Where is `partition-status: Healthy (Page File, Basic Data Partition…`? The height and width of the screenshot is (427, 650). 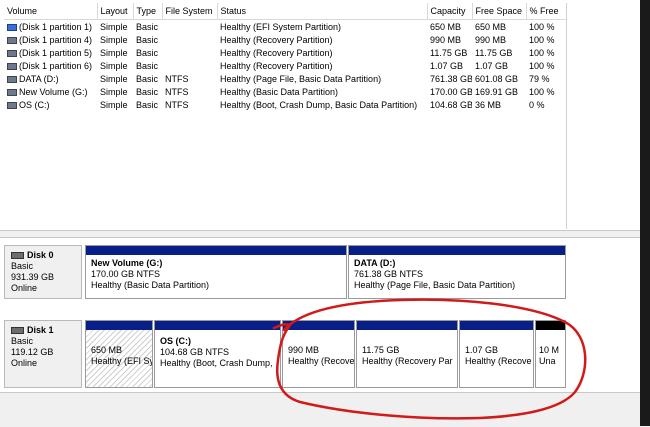
partition-status: Healthy (Page File, Basic Data Partition… is located at coordinates (435, 285).